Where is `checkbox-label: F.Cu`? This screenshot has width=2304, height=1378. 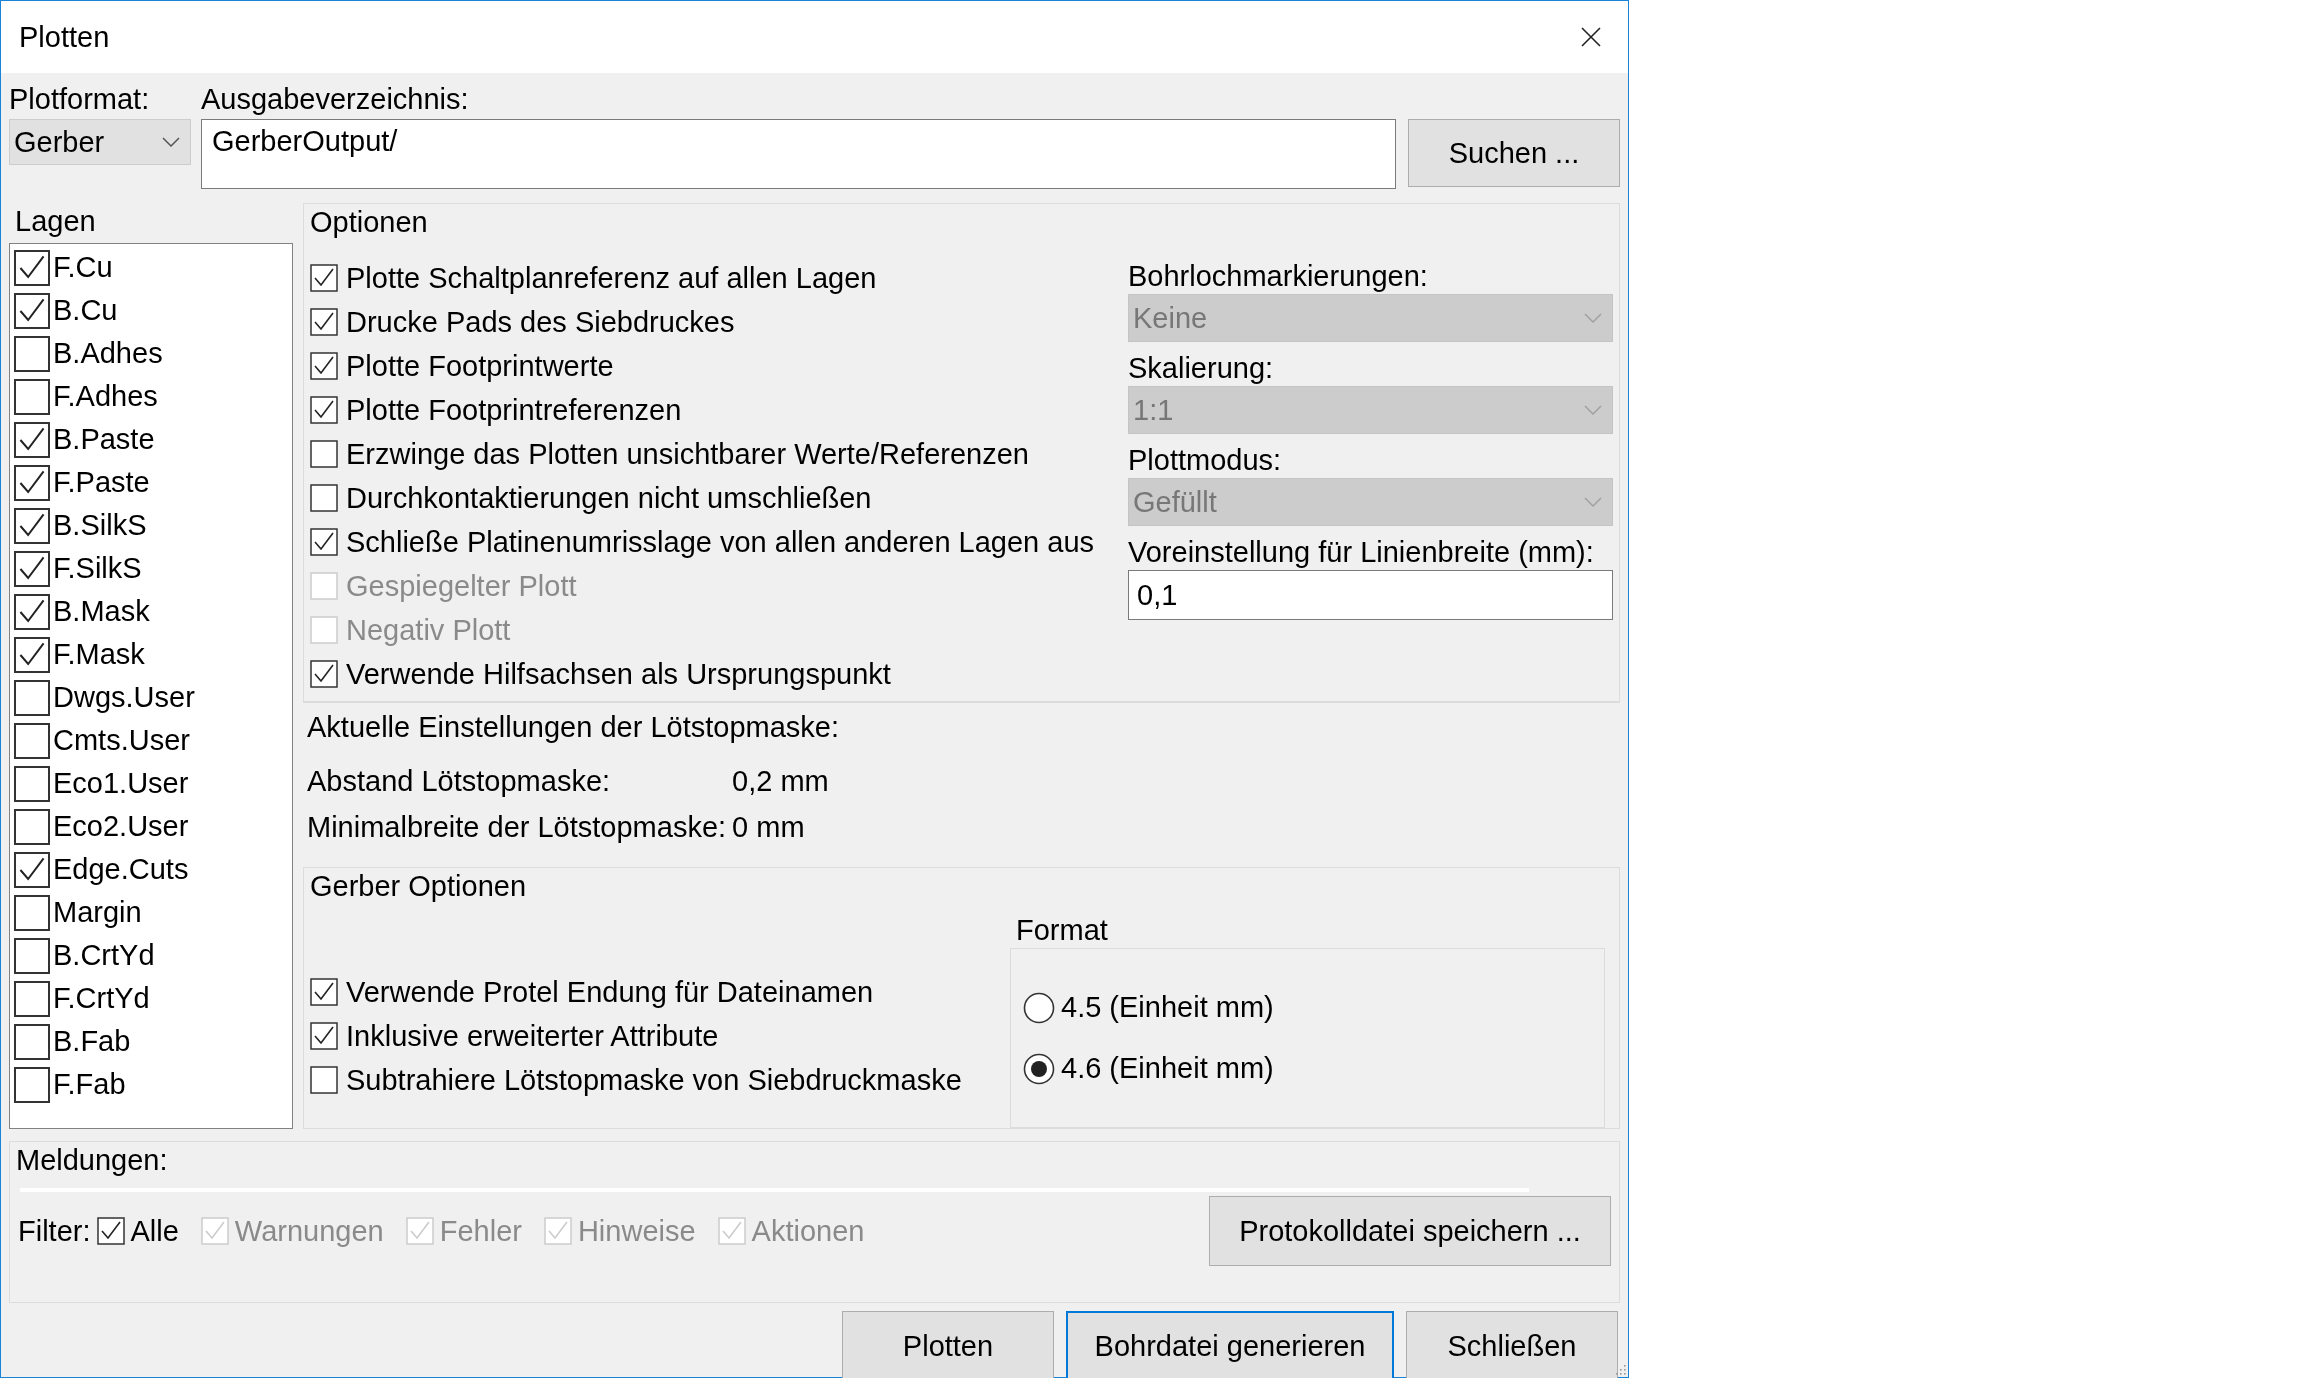 checkbox-label: F.Cu is located at coordinates (83, 267).